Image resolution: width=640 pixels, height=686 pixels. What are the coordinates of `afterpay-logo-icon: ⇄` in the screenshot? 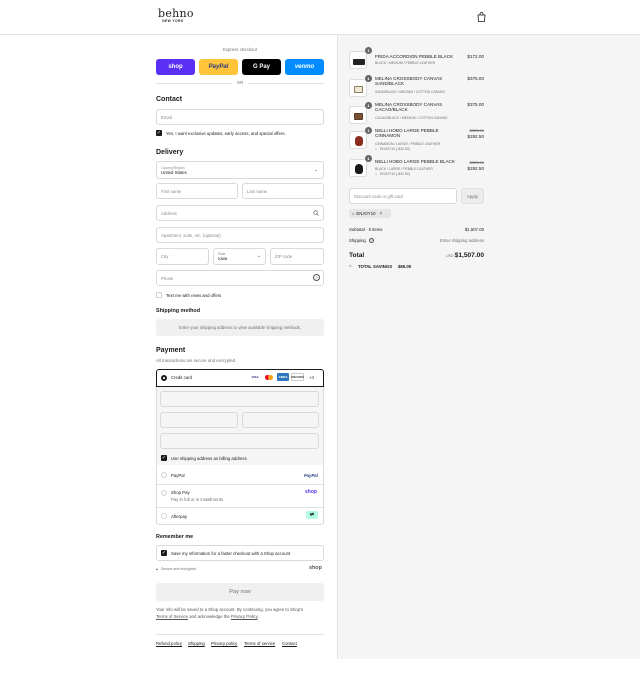 It's located at (312, 515).